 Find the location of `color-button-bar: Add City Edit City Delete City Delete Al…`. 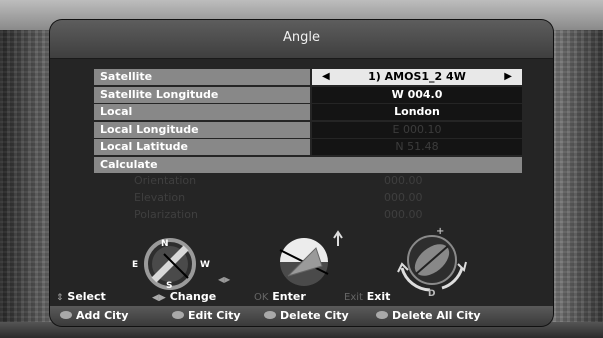

color-button-bar: Add City Edit City Delete City Delete Al… is located at coordinates (301, 316).